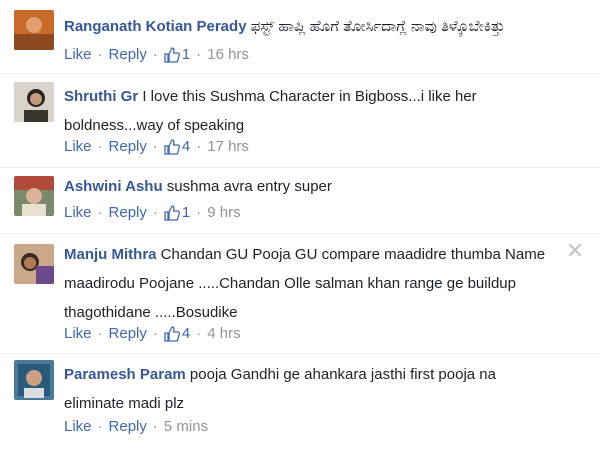  What do you see at coordinates (155, 26) in the screenshot?
I see `comment-author: Ranganath Kotian Perady` at bounding box center [155, 26].